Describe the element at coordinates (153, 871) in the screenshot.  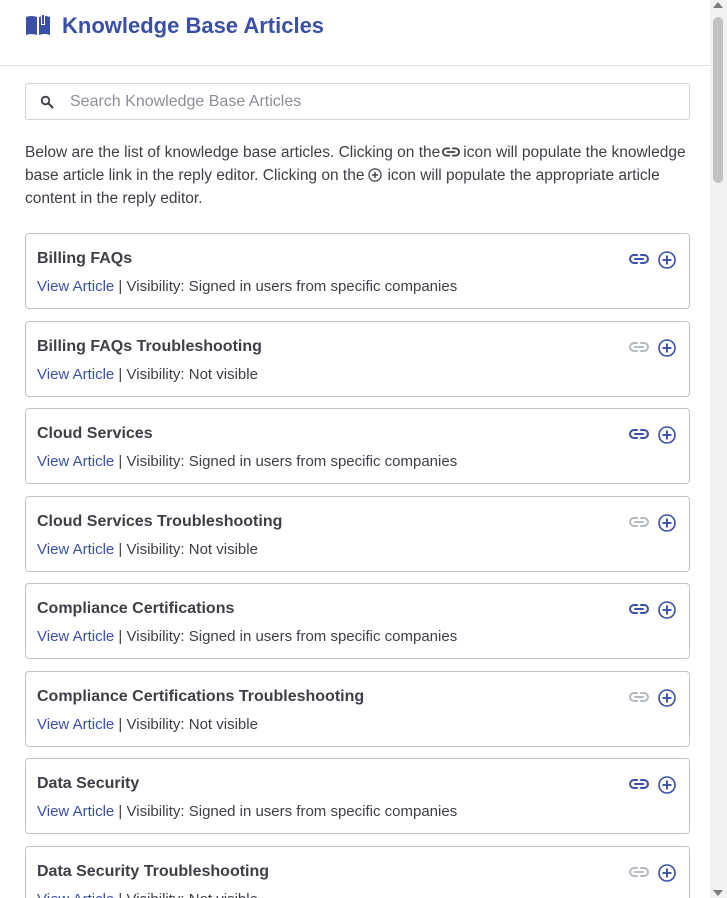
I see `article-title: Data Security Troubleshooting` at that location.